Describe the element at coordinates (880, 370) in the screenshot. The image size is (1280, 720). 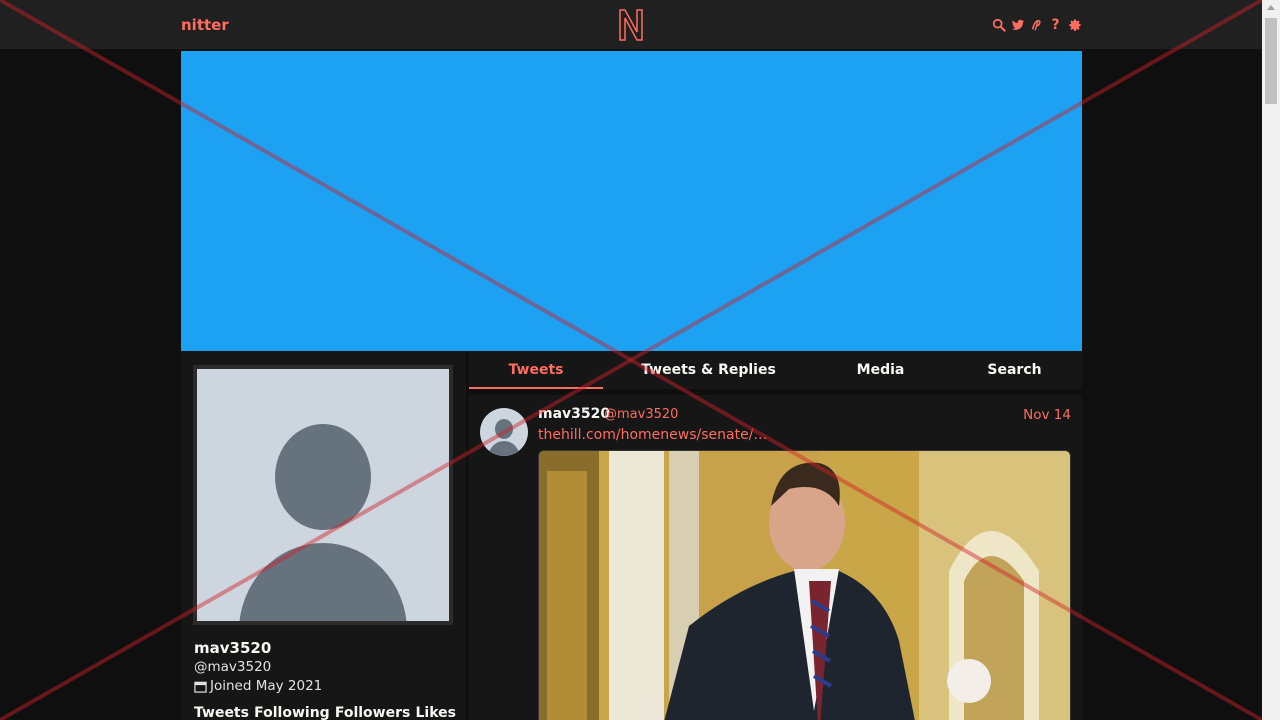
I see `tab-media: Media` at that location.